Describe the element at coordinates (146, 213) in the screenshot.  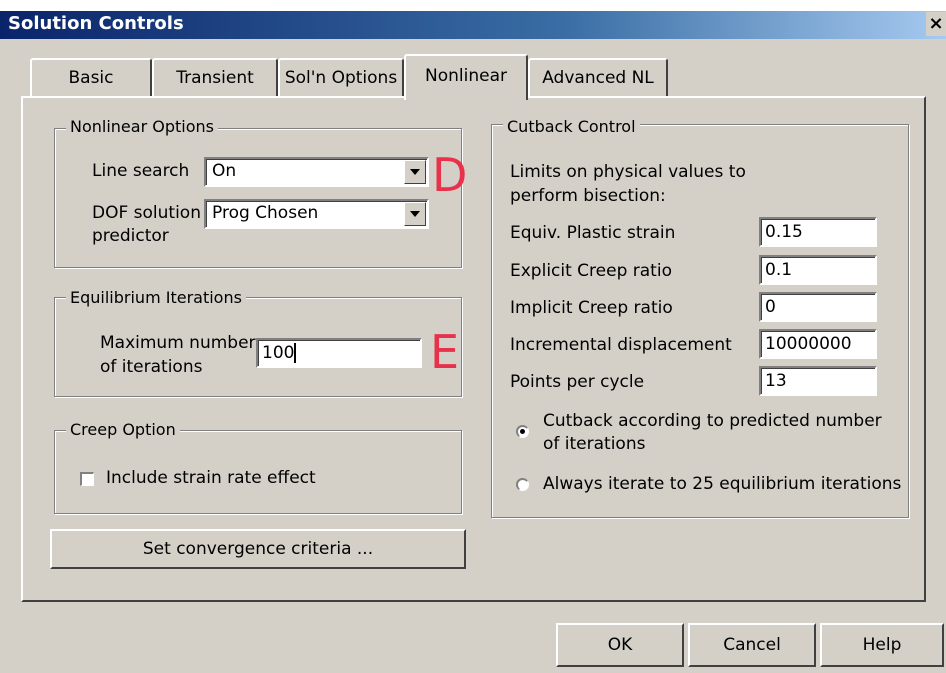
I see `dof-solution-label: DOF solution` at that location.